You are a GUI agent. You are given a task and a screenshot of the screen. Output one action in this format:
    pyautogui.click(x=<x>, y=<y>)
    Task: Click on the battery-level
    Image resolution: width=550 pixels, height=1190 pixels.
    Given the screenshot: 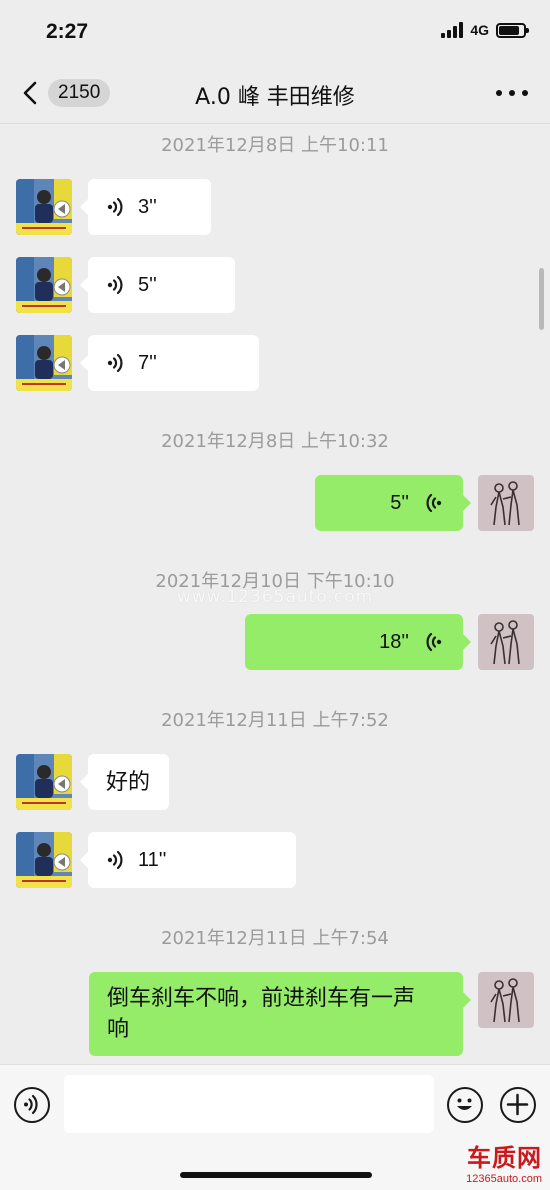 What is the action you would take?
    pyautogui.click(x=509, y=30)
    